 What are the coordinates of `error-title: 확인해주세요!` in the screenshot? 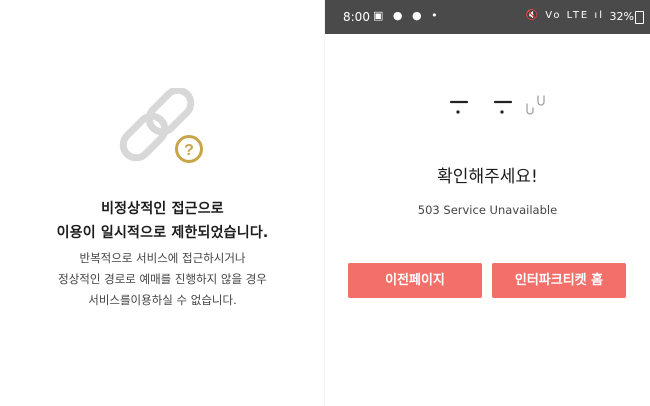 It's located at (487, 177).